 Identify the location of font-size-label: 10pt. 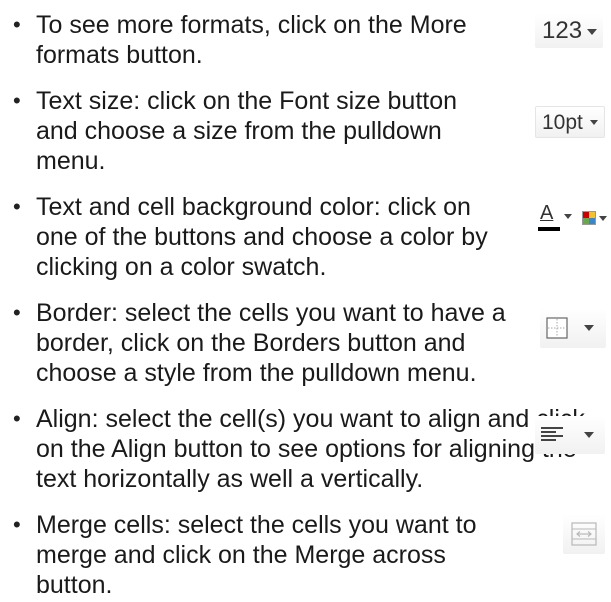
(562, 122).